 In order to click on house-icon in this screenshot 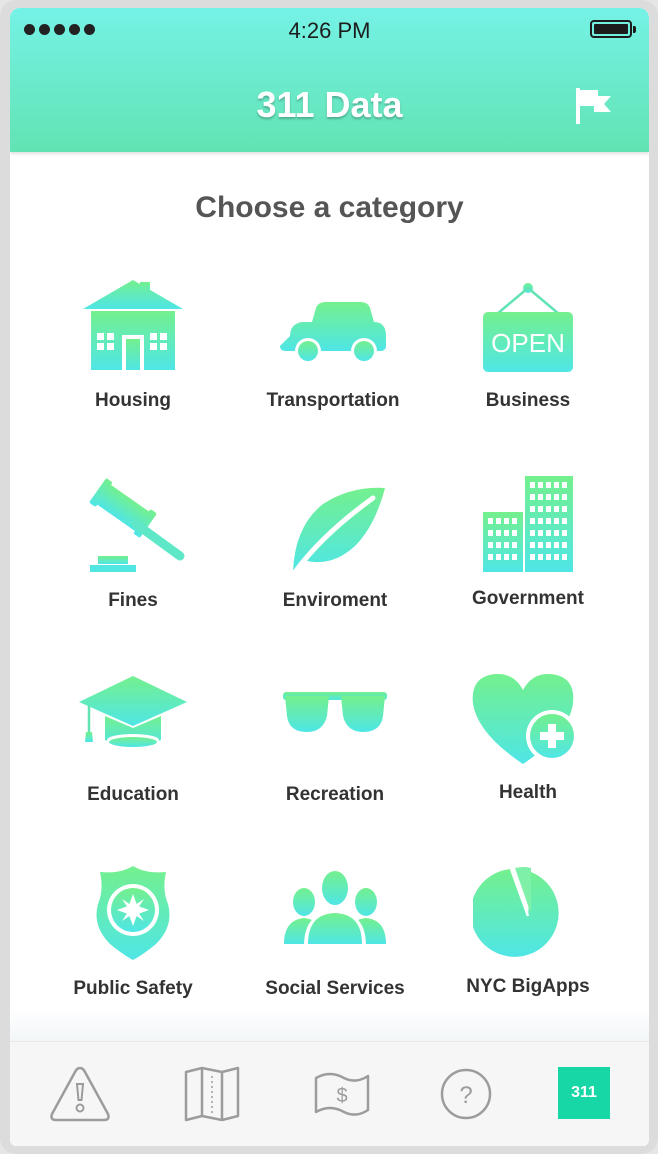, I will do `click(133, 325)`.